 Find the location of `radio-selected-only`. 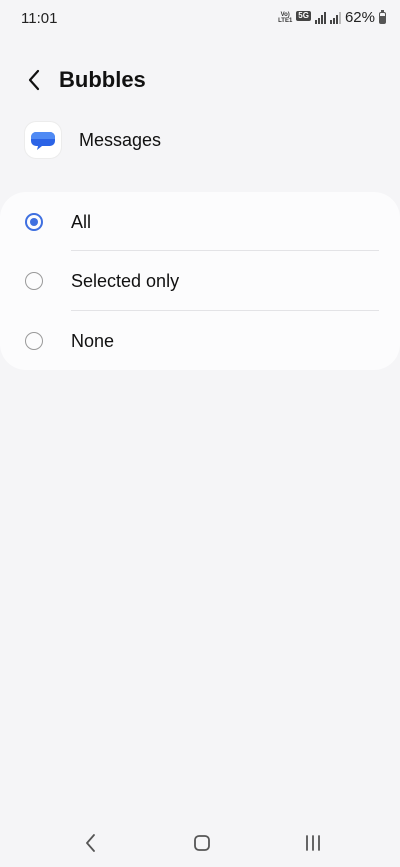

radio-selected-only is located at coordinates (34, 281).